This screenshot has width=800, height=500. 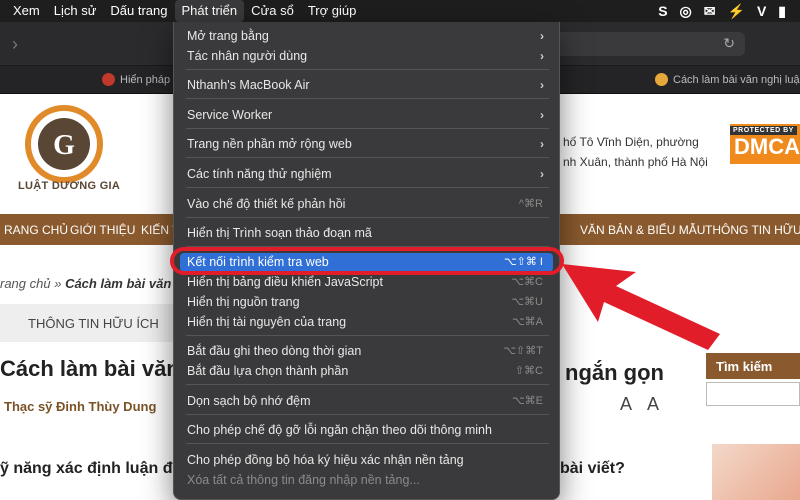 What do you see at coordinates (366, 302) in the screenshot?
I see `menu-item-page-source: Hiển thị nguồn trang ⌥⌘U` at bounding box center [366, 302].